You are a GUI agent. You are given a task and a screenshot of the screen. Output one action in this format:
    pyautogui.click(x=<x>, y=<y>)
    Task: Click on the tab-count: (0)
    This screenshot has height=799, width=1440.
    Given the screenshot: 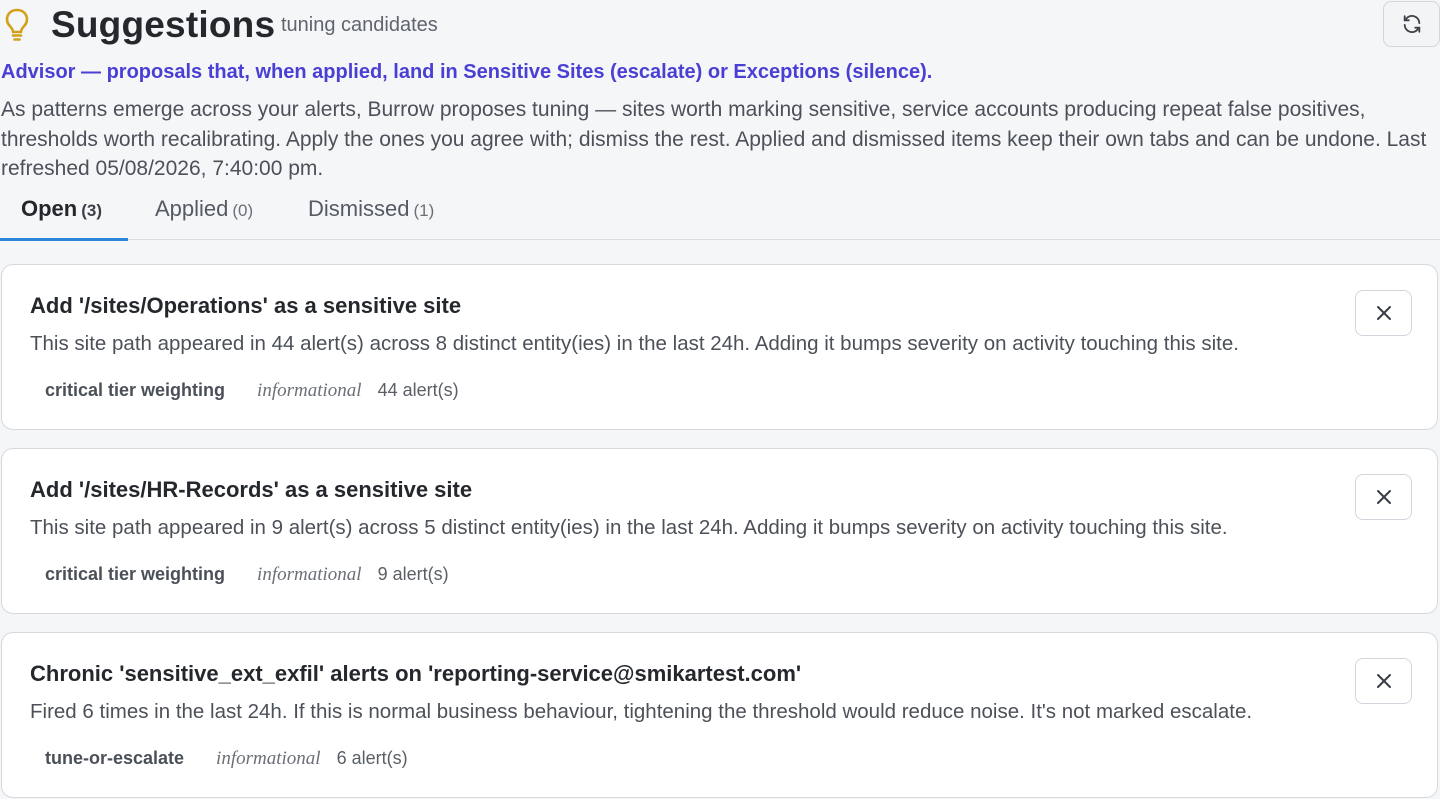 What is the action you would take?
    pyautogui.click(x=243, y=210)
    